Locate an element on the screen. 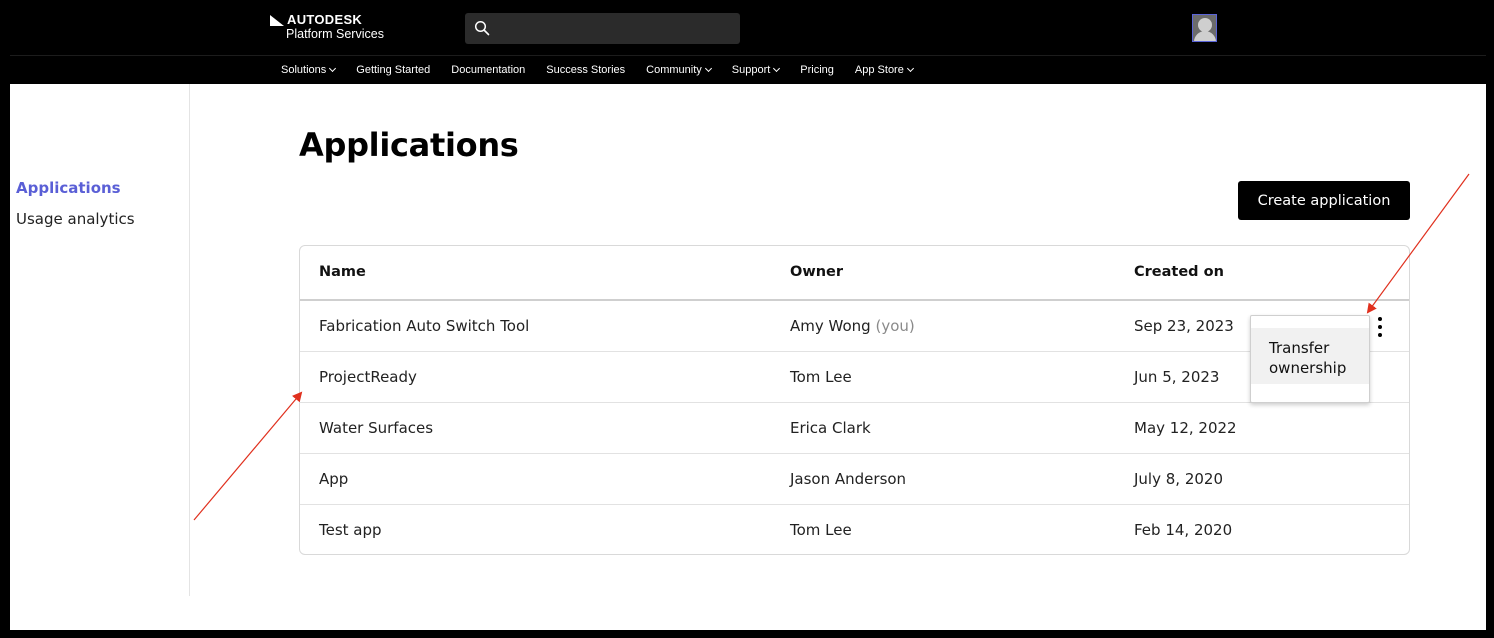 This screenshot has width=1494, height=638. column-header-name: Name is located at coordinates (342, 272).